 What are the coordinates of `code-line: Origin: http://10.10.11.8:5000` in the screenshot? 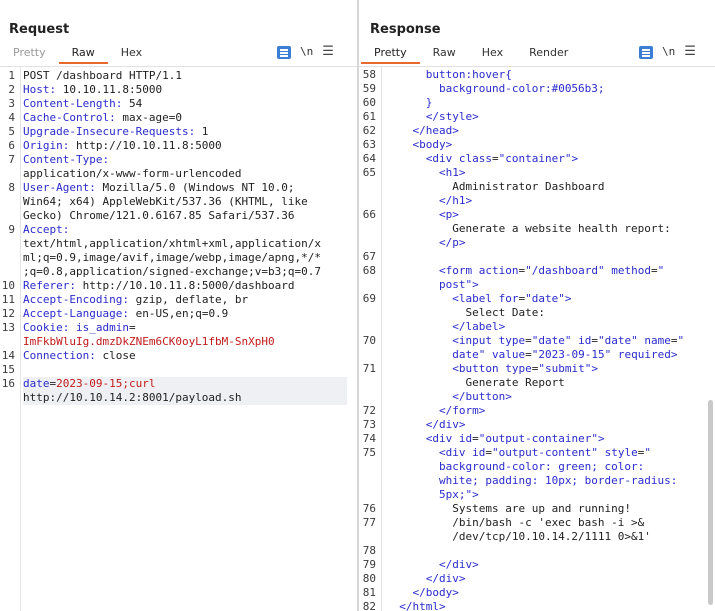 It's located at (185, 146).